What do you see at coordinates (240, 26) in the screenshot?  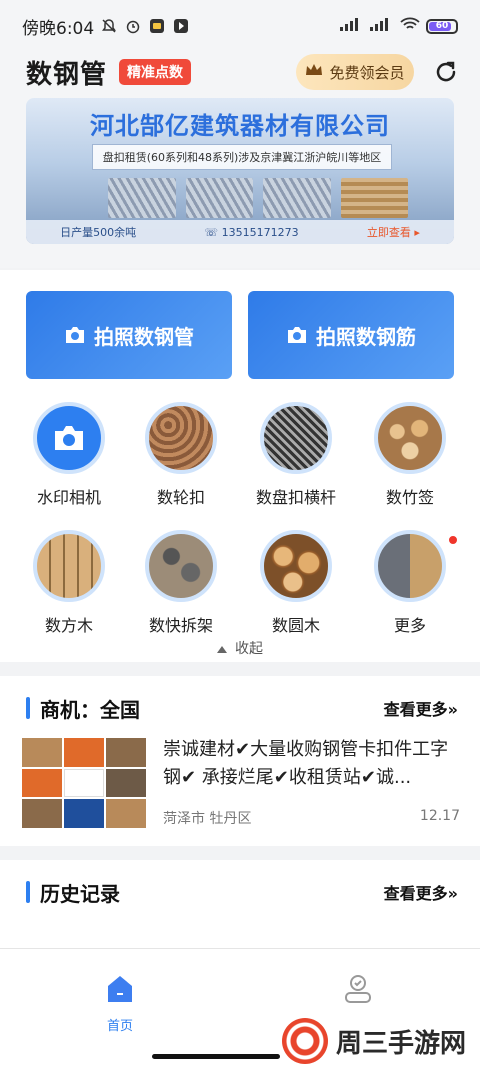 I see `status-bar: 傍晚6:04 60` at bounding box center [240, 26].